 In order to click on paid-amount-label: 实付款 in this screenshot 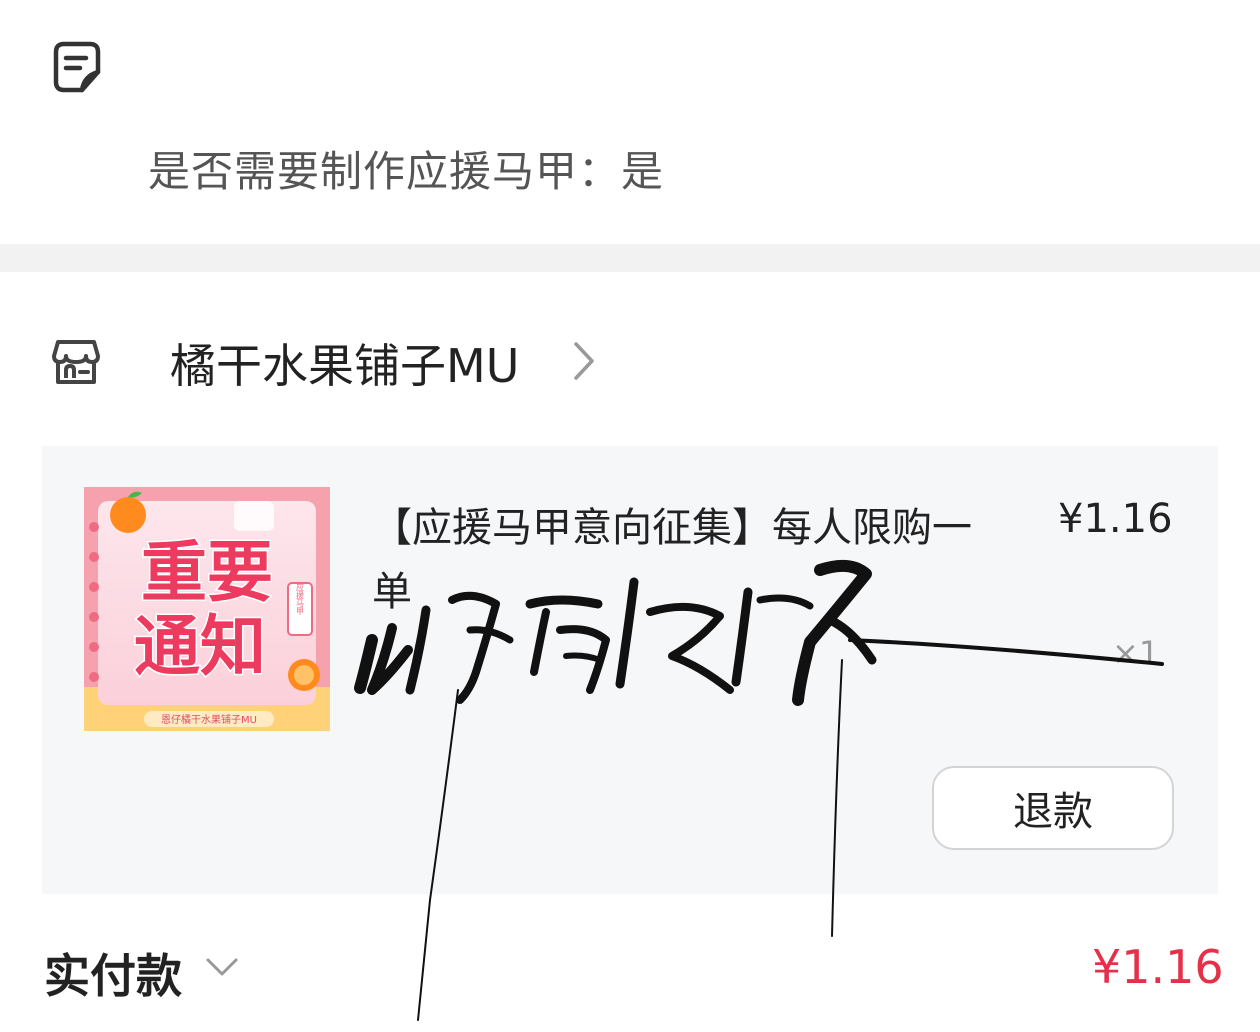, I will do `click(113, 973)`.